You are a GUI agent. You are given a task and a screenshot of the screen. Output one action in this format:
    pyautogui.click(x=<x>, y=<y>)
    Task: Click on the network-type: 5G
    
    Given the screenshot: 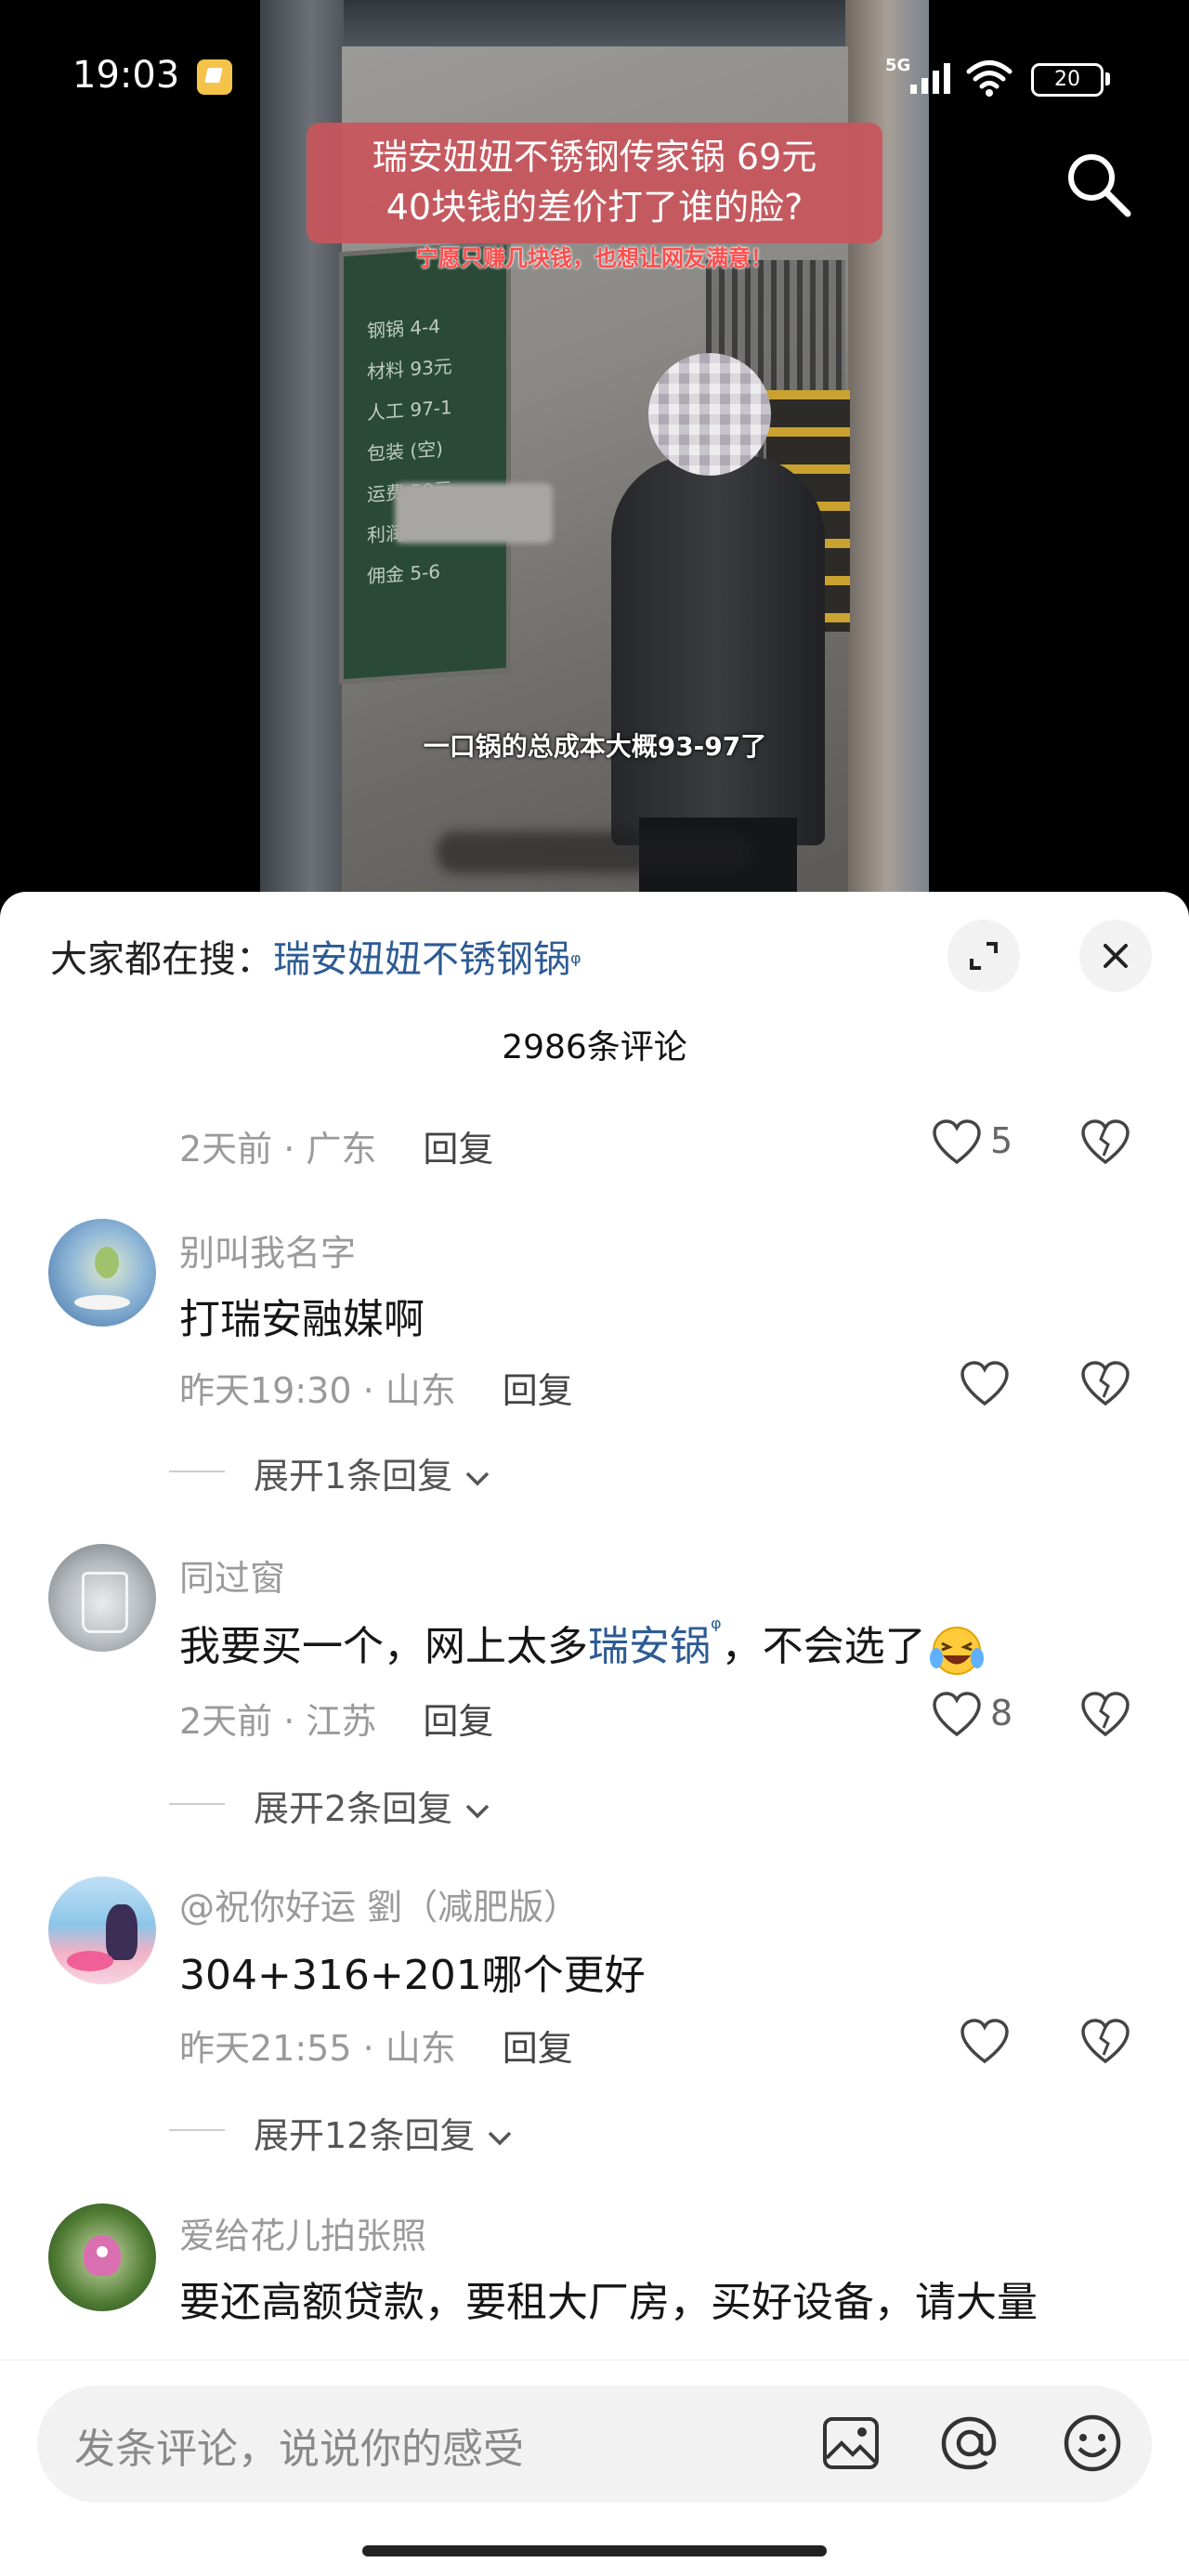 What is the action you would take?
    pyautogui.click(x=898, y=65)
    